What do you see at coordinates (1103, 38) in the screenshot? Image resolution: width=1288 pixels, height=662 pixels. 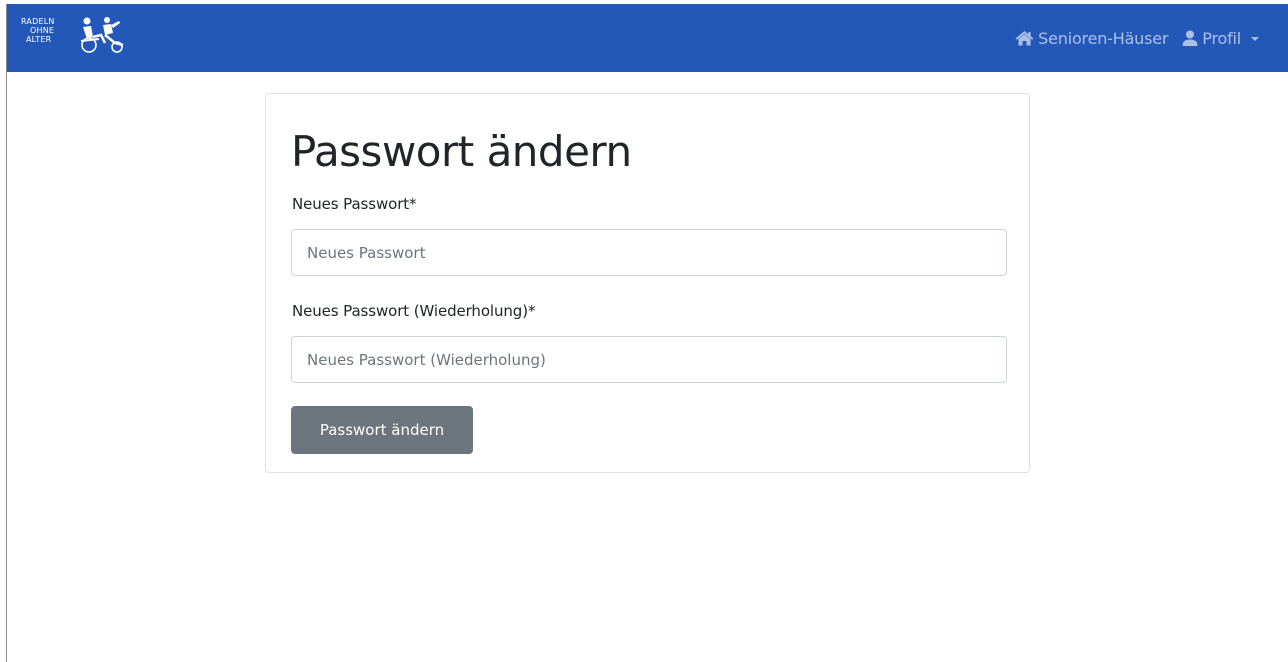 I see `nav-link-label: Senioren-Häuser` at bounding box center [1103, 38].